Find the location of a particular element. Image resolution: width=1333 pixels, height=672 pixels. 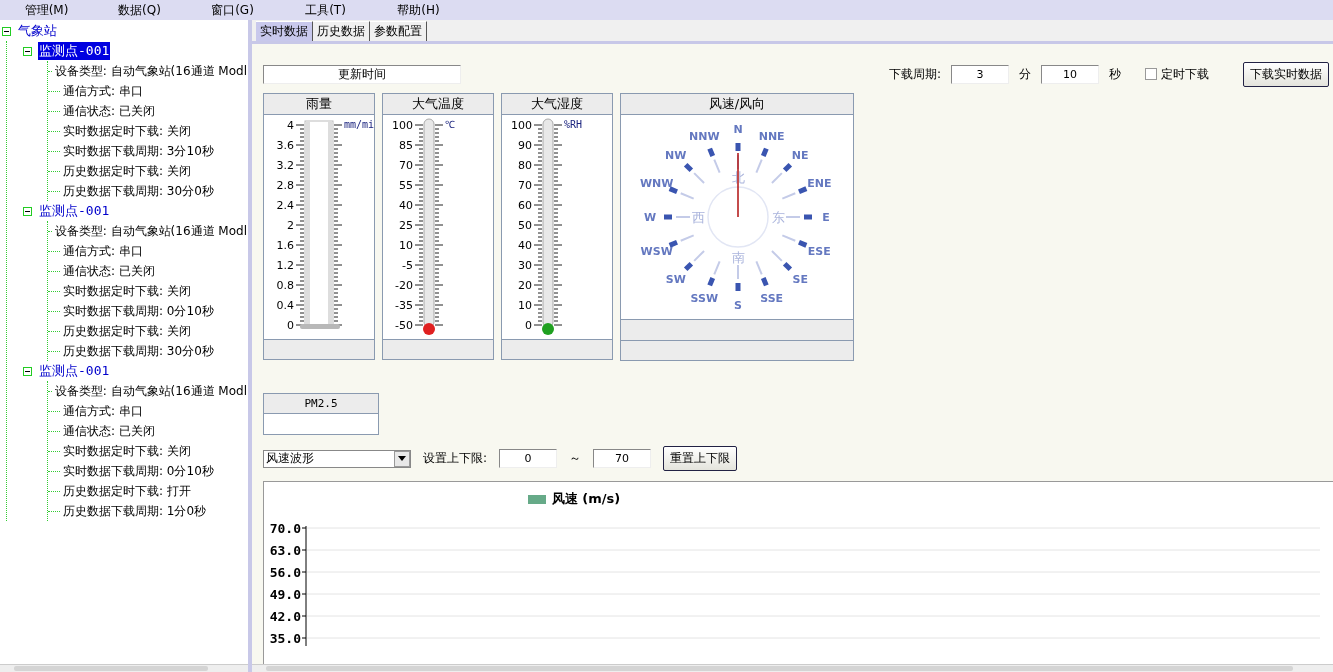

menu-item: 数据(Q) is located at coordinates (139, 10).